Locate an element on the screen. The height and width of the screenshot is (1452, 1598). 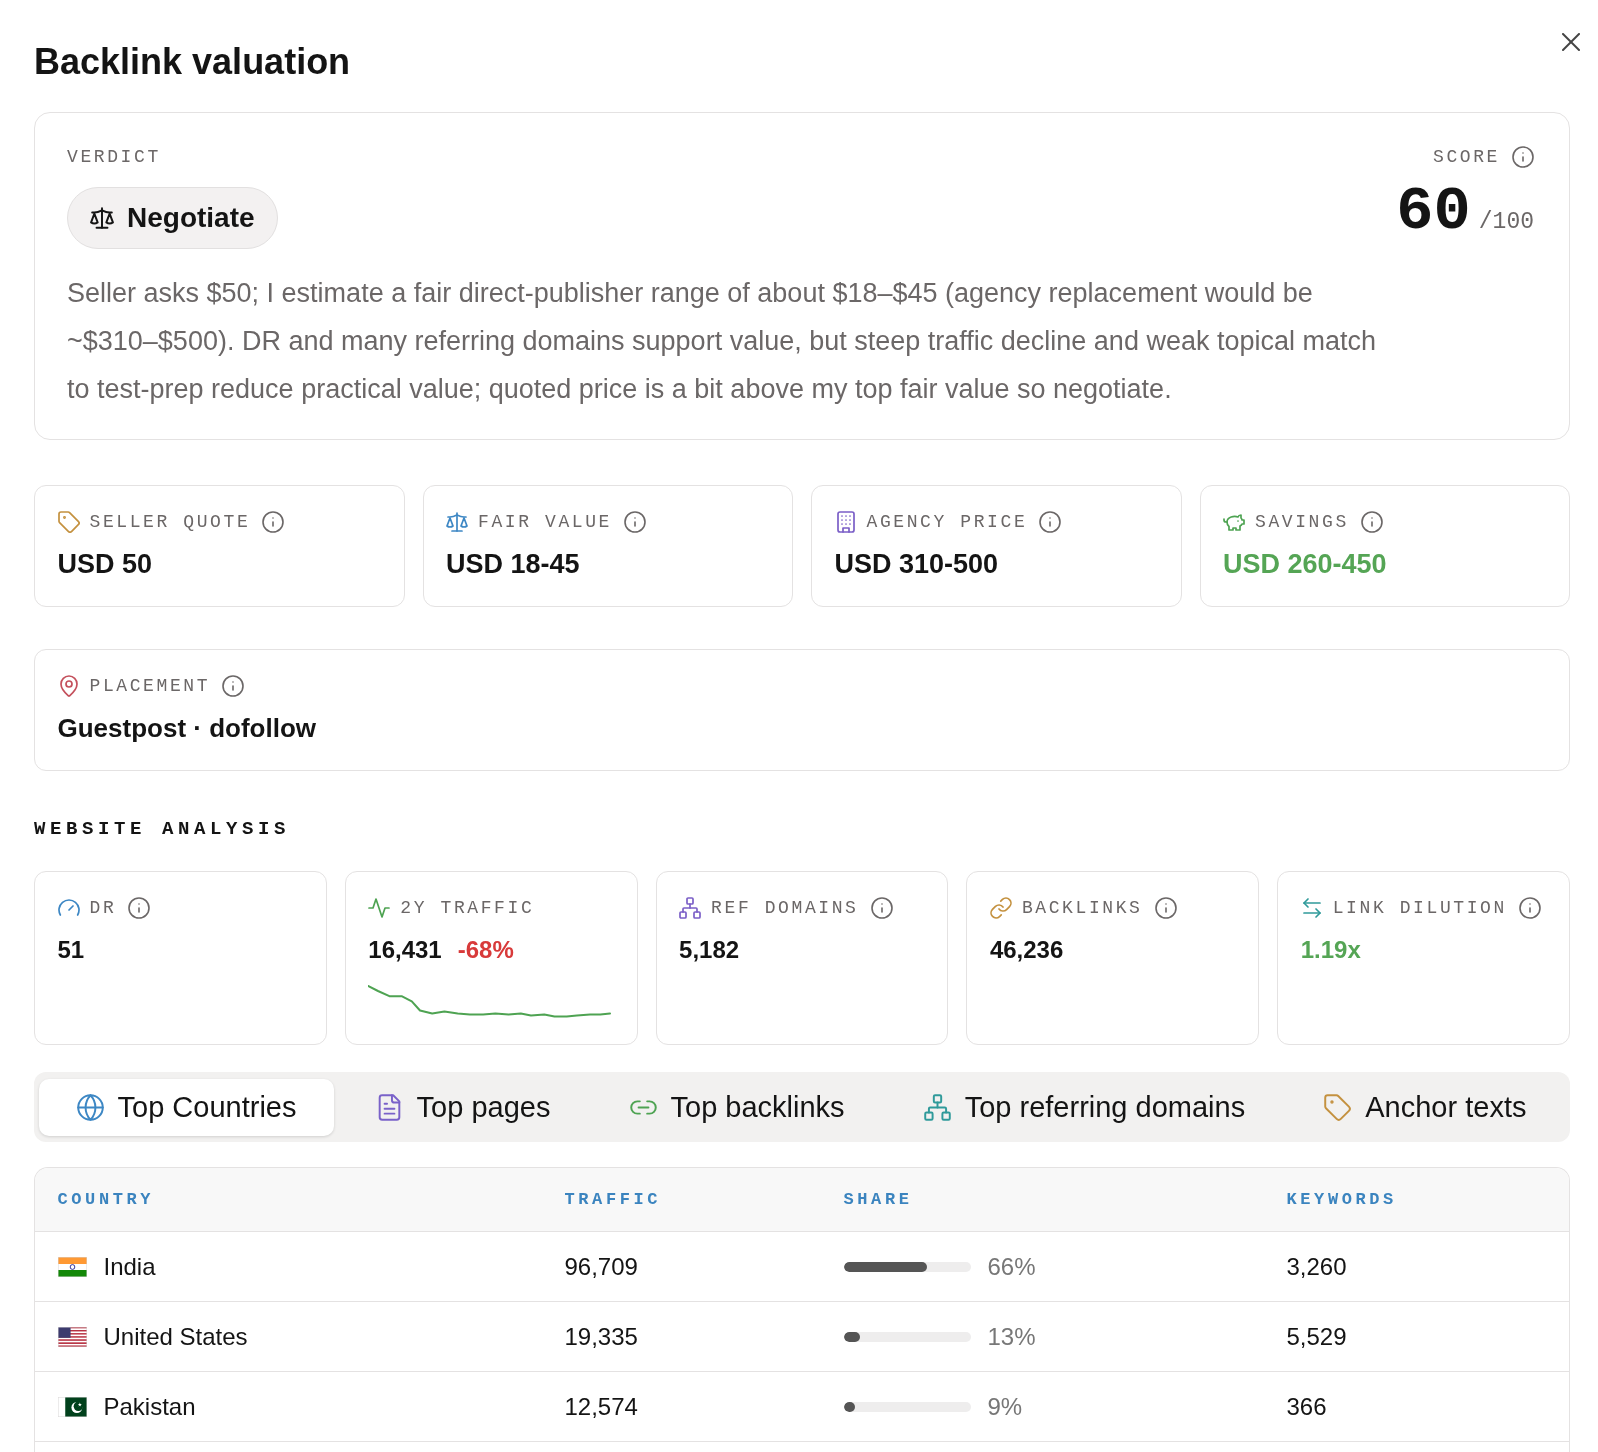
tab: Top Countries is located at coordinates (187, 1107).